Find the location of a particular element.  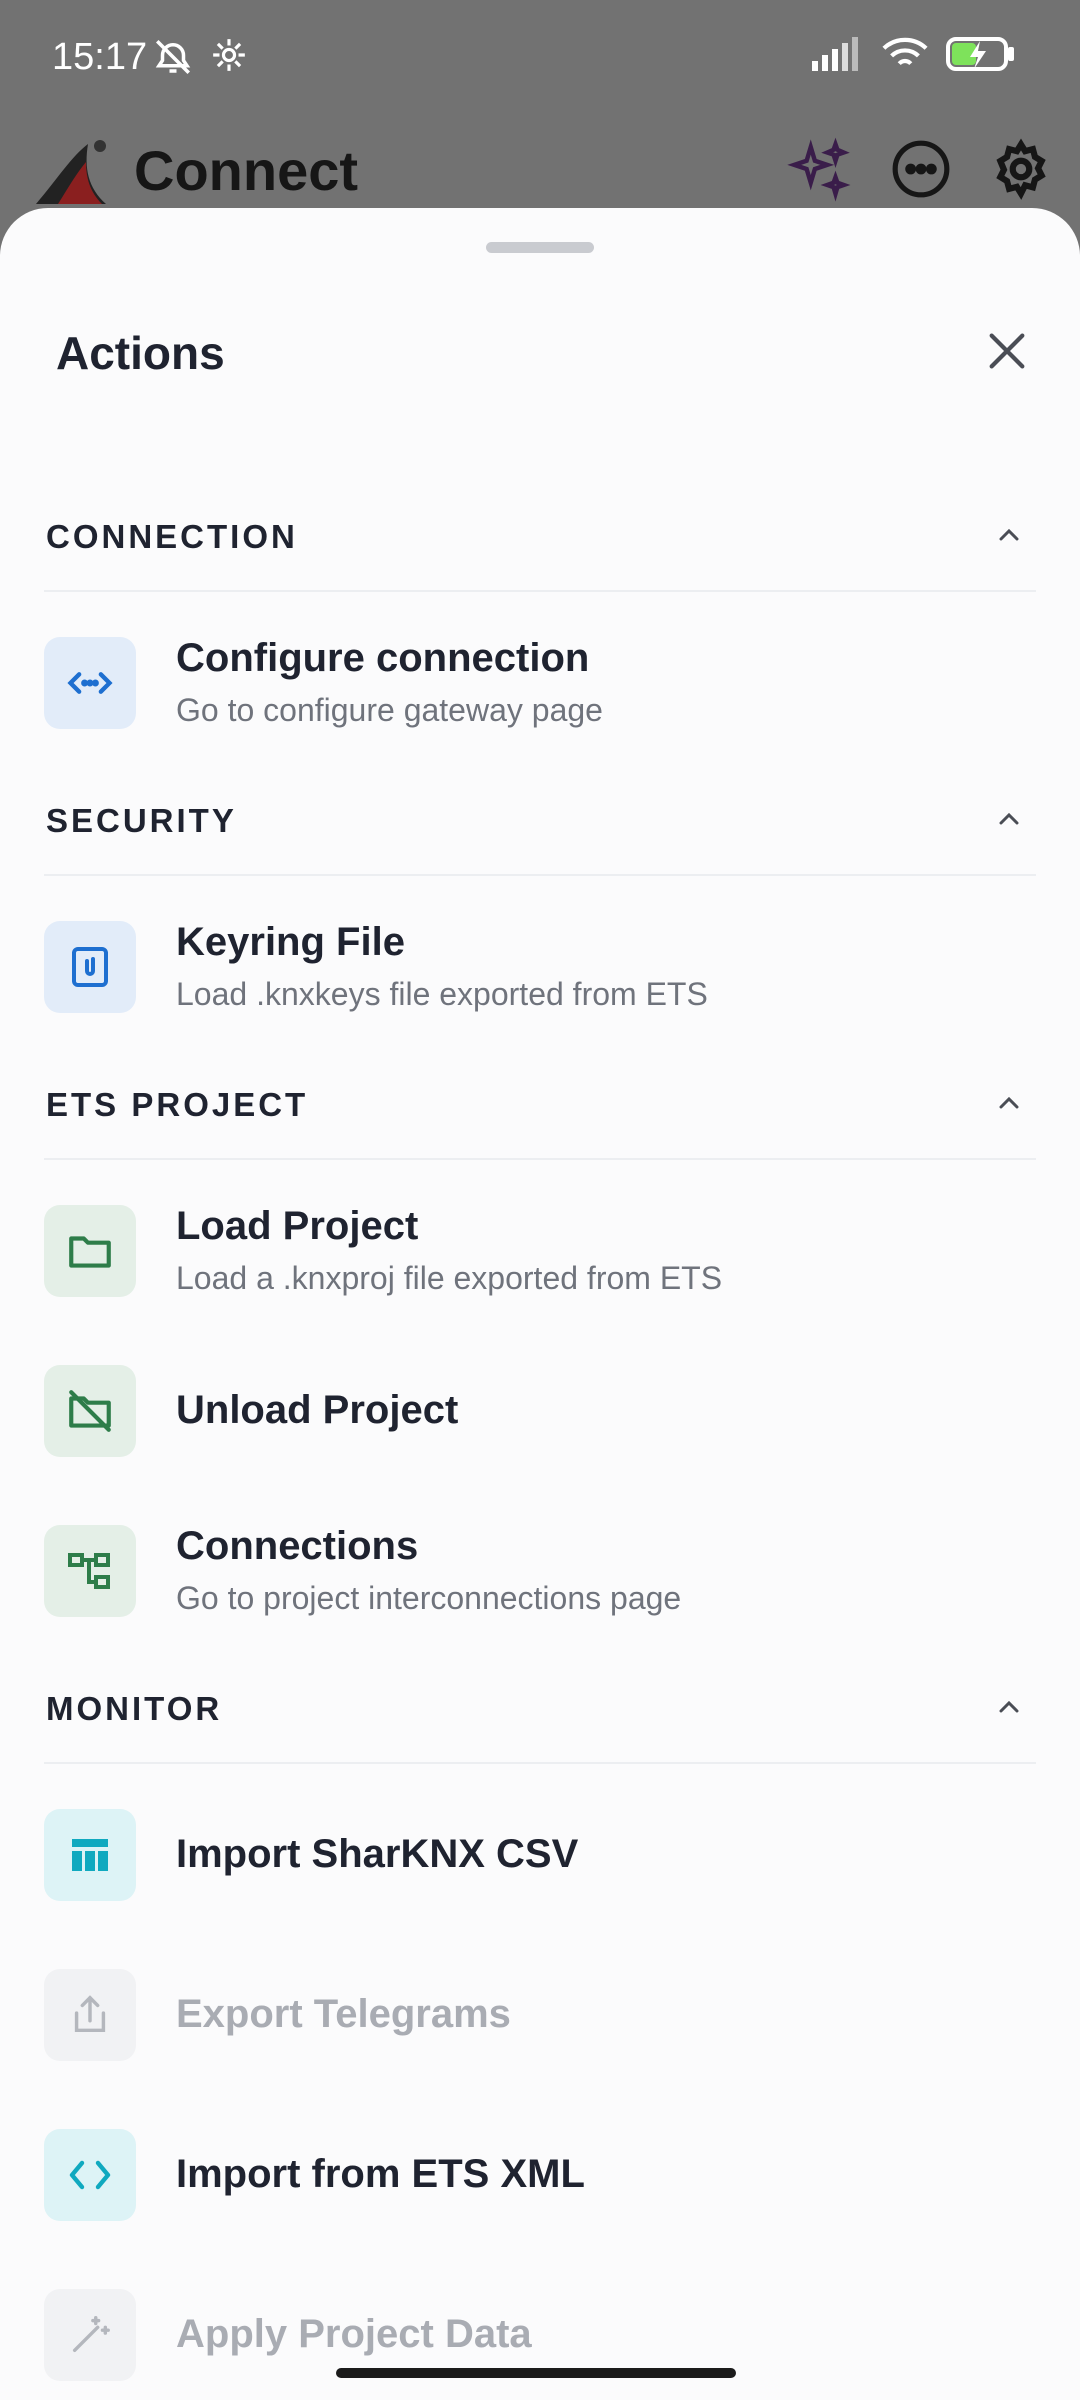

status-bar: 15:17 is located at coordinates (540, 59).